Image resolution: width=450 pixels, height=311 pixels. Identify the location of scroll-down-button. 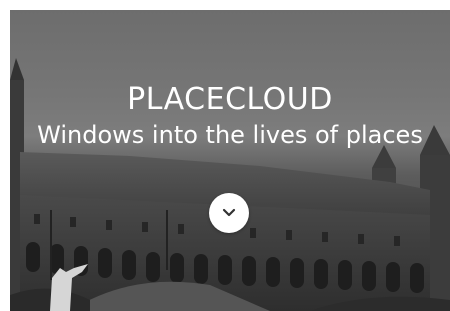
(229, 213).